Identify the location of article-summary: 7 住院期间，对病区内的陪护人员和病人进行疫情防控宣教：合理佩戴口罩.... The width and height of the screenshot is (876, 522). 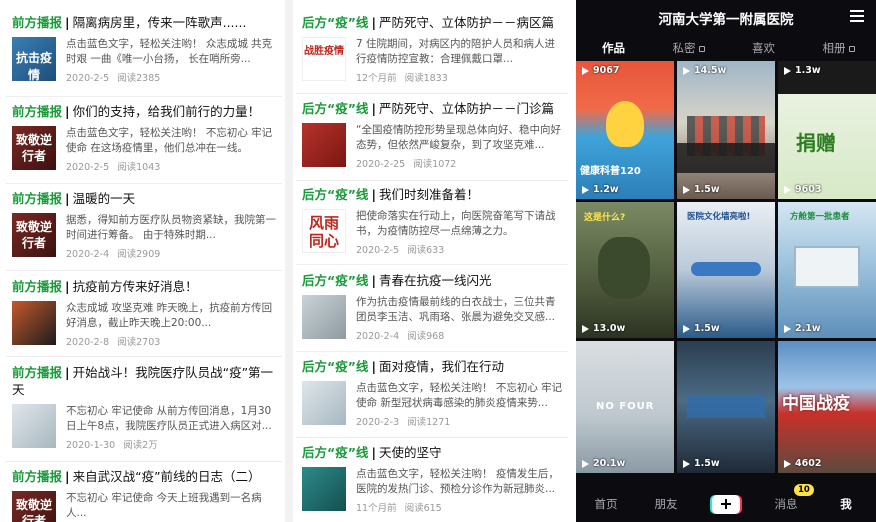
(456, 51).